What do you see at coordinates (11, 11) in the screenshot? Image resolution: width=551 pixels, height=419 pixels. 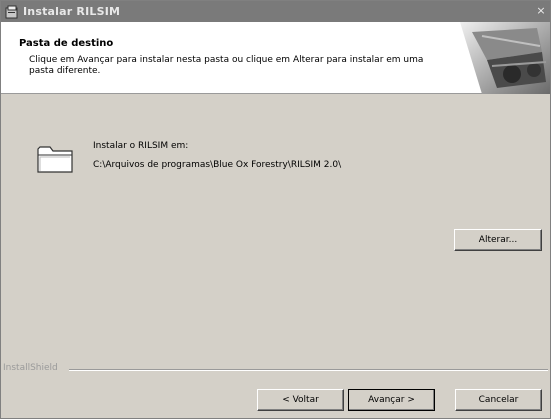 I see `installer-icon` at bounding box center [11, 11].